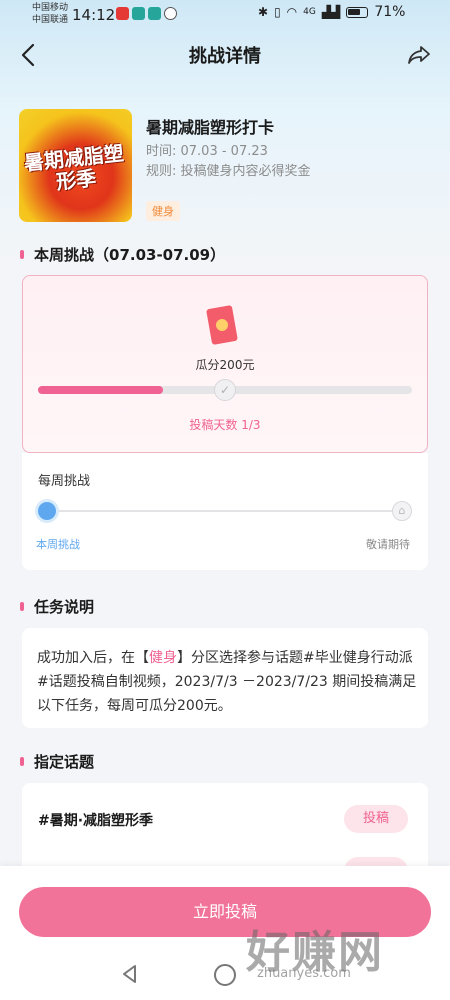 This screenshot has width=450, height=1000. I want to click on share-icon, so click(419, 55).